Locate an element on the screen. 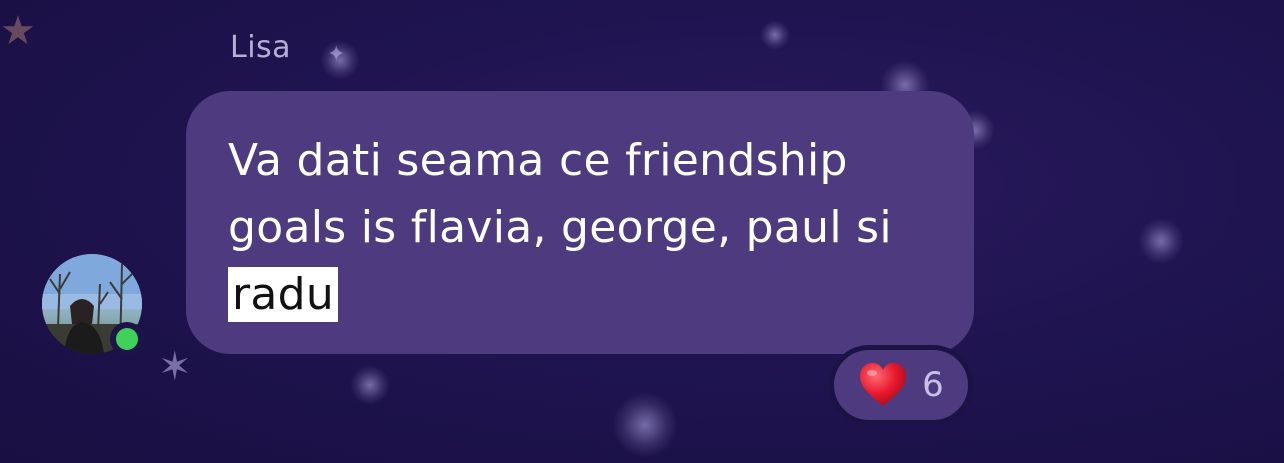 The width and height of the screenshot is (1284, 463). online-status-indicator is located at coordinates (127, 339).